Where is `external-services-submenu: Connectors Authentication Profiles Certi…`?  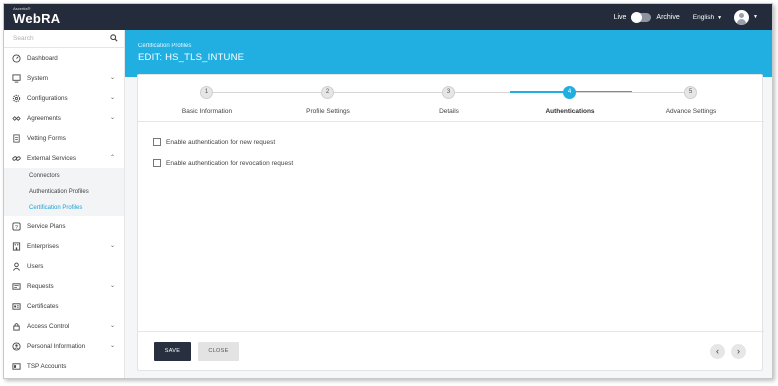 external-services-submenu: Connectors Authentication Profiles Certi… is located at coordinates (64, 192).